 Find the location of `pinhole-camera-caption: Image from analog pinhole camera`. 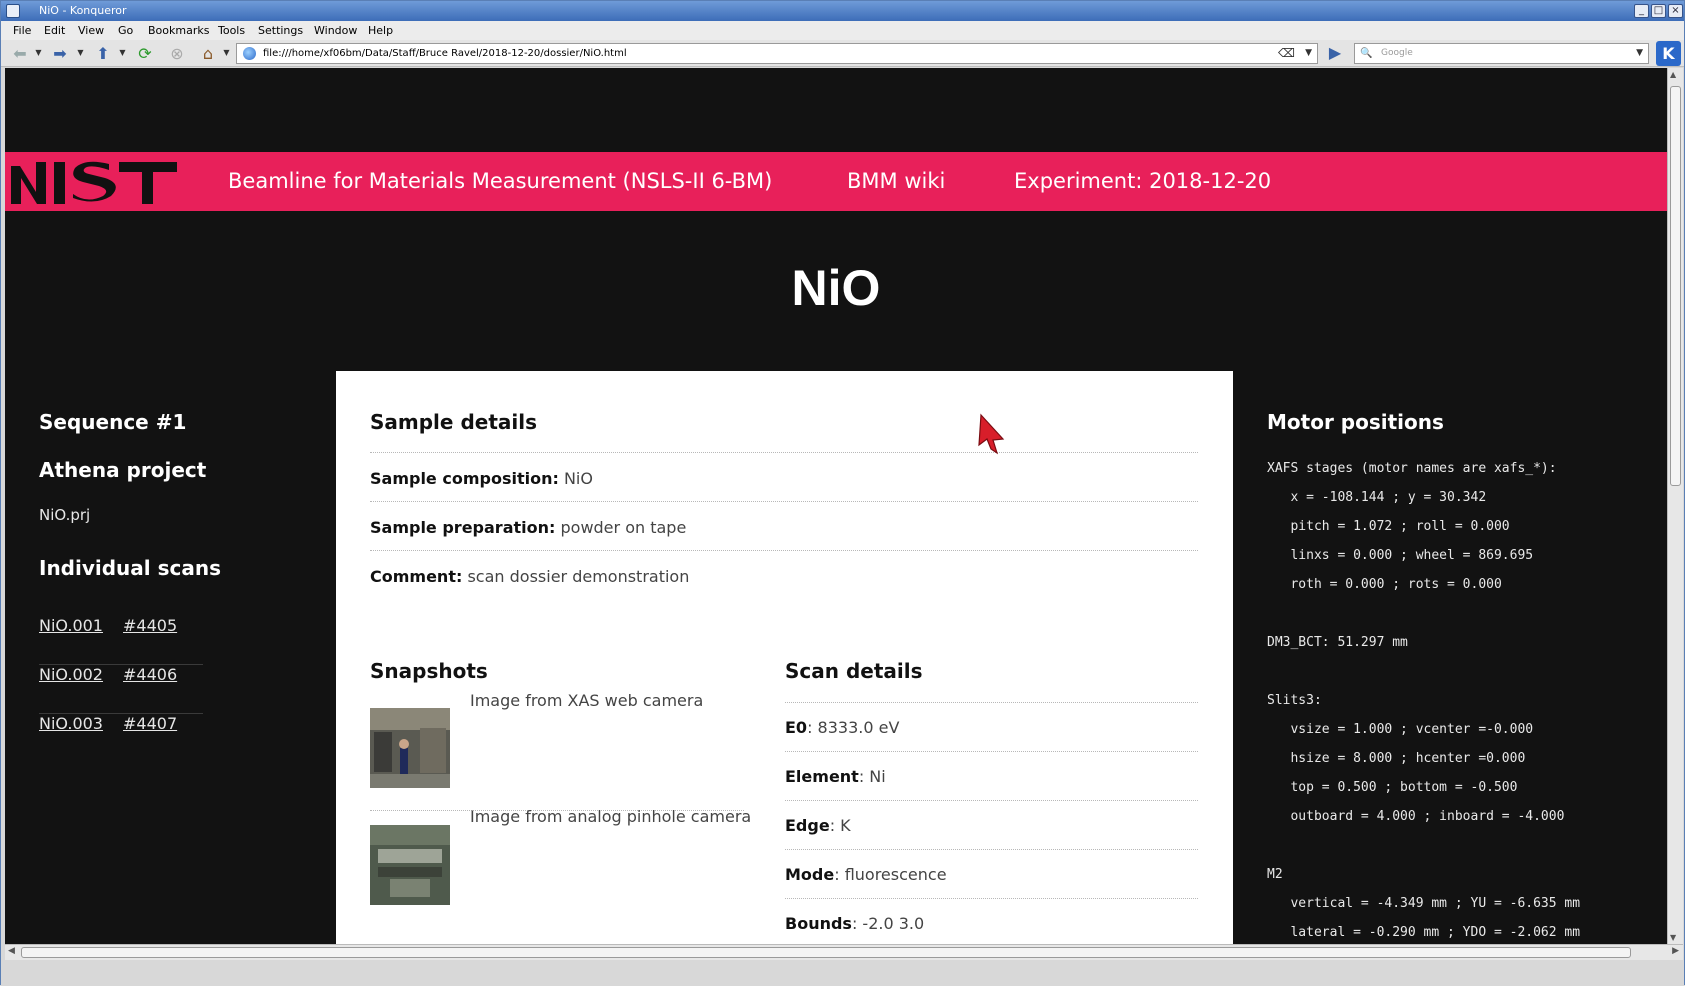

pinhole-camera-caption: Image from analog pinhole camera is located at coordinates (611, 816).